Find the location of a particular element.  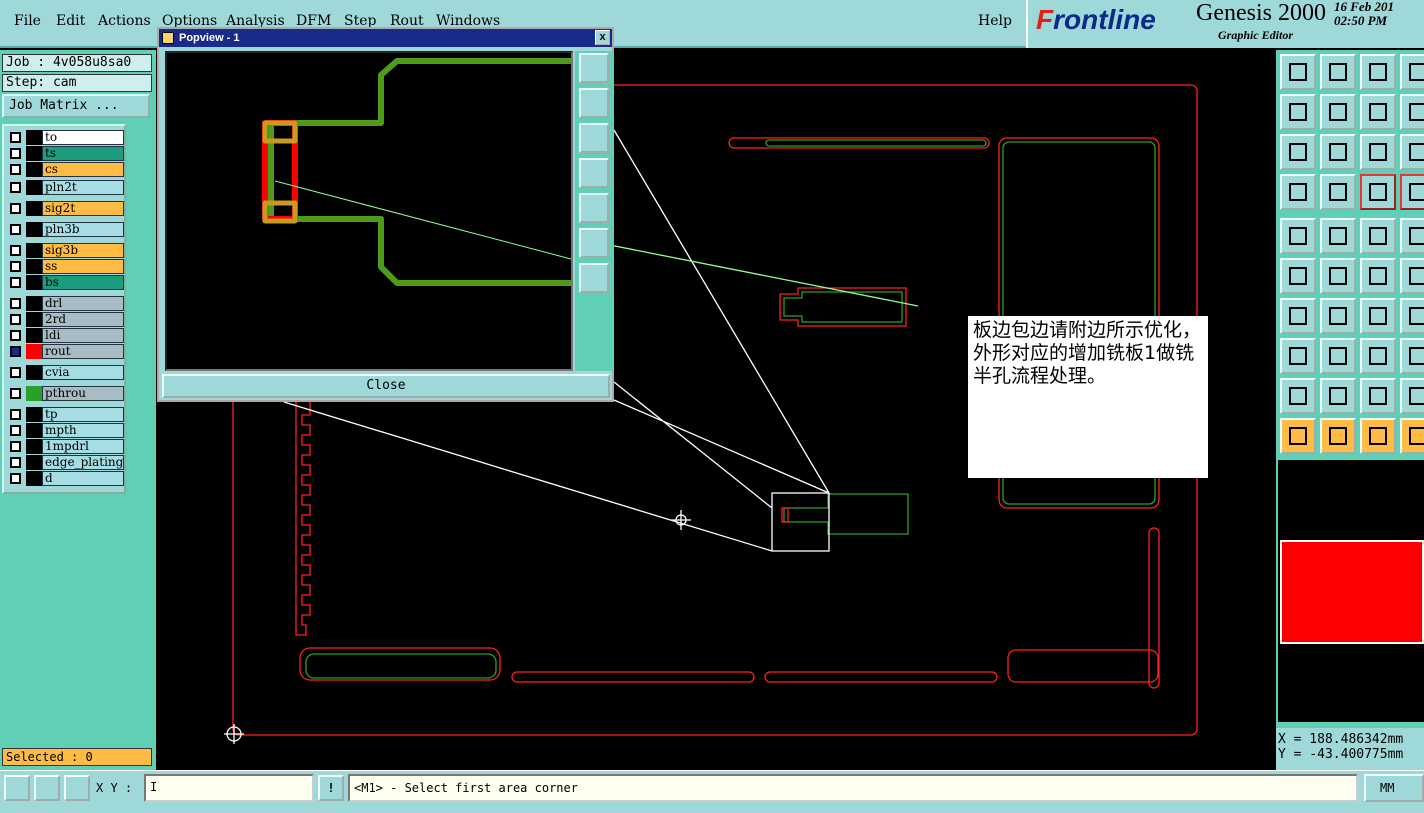

pointer-icon is located at coordinates (1298, 436).